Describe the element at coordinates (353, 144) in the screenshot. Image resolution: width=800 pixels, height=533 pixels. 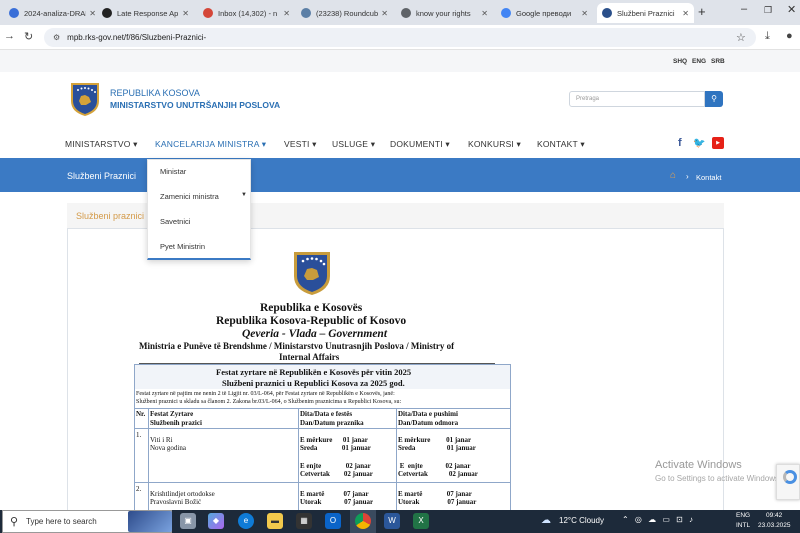
I see `menu-usluge: USLUGE ▾` at that location.